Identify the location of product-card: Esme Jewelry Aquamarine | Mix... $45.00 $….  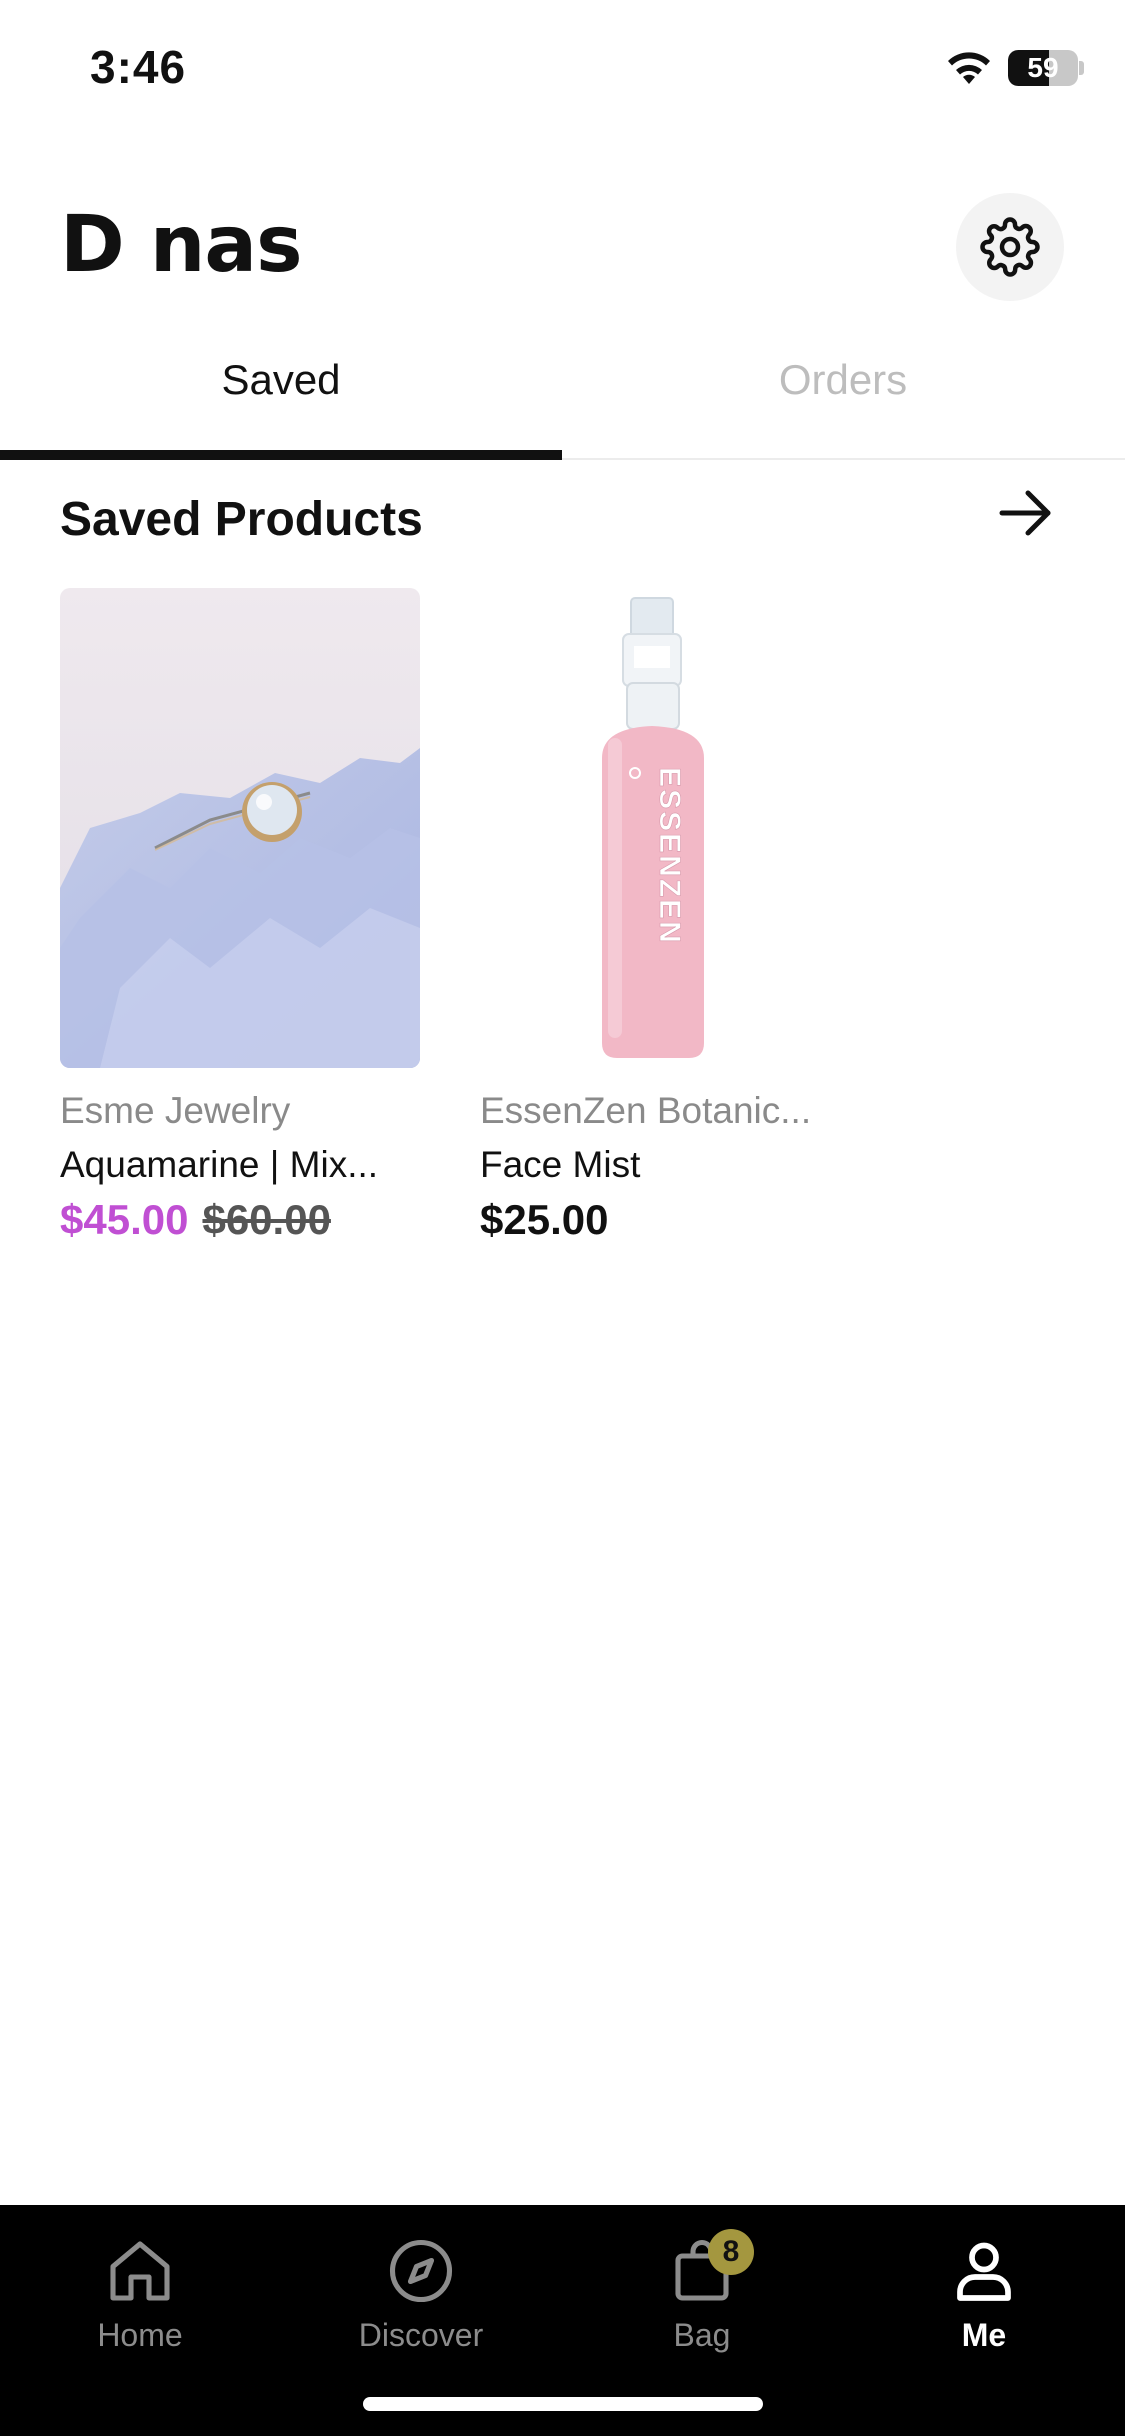
(240, 916).